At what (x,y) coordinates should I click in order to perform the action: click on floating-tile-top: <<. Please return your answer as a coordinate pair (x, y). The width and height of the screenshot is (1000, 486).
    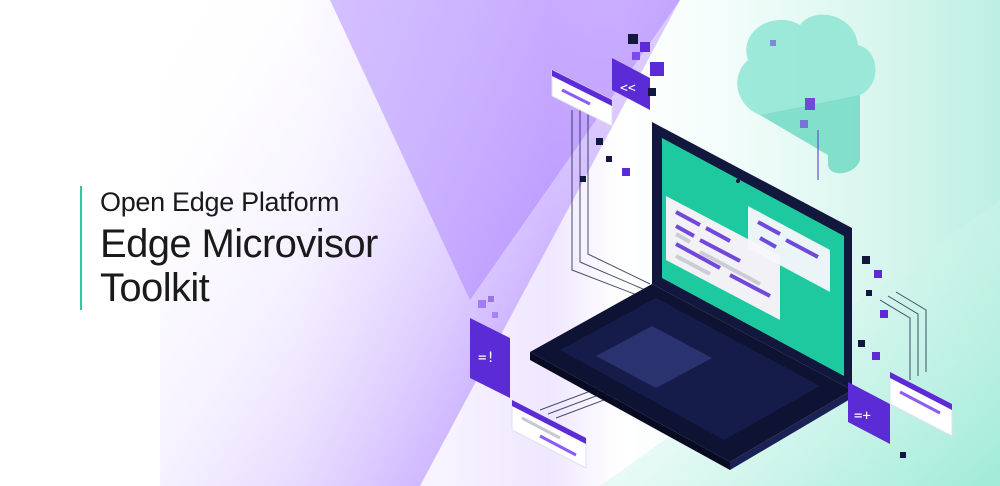
    Looking at the image, I should click on (631, 84).